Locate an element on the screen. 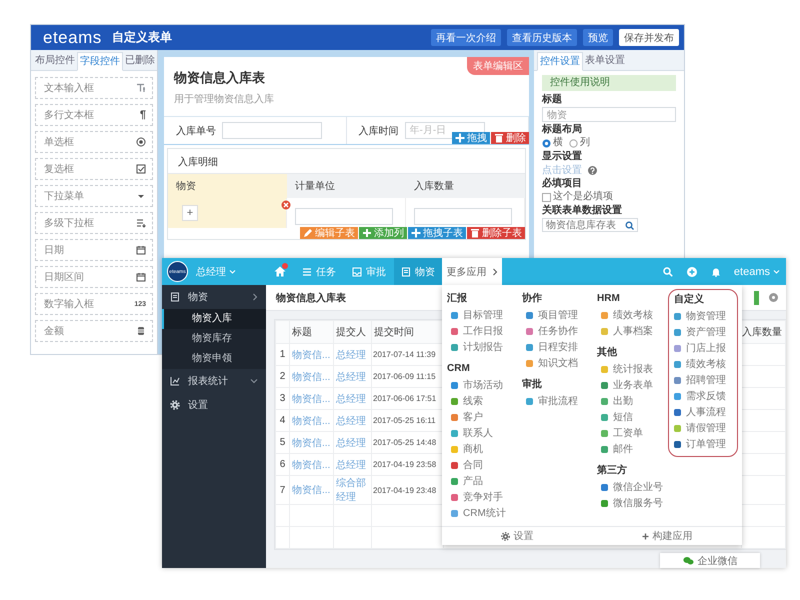 Image resolution: width=800 pixels, height=600 pixels. setting-label: 标题布局 is located at coordinates (562, 130).